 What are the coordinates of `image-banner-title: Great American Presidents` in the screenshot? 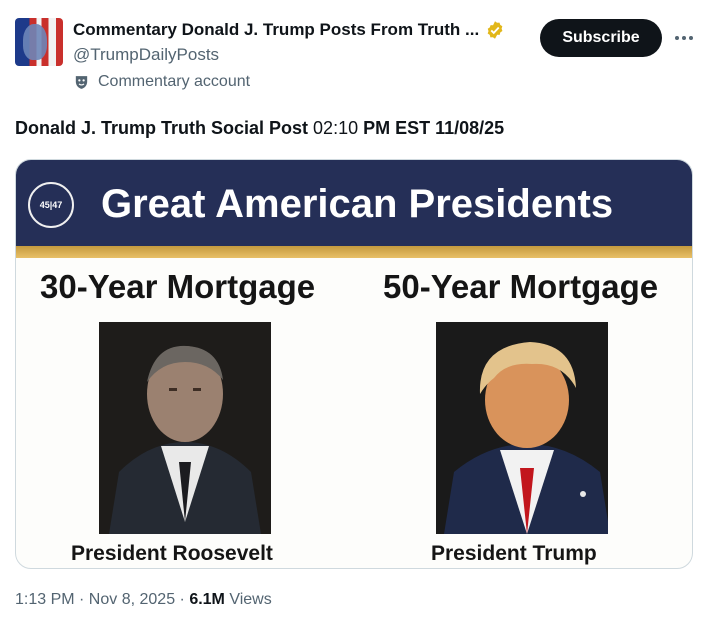 It's located at (357, 204).